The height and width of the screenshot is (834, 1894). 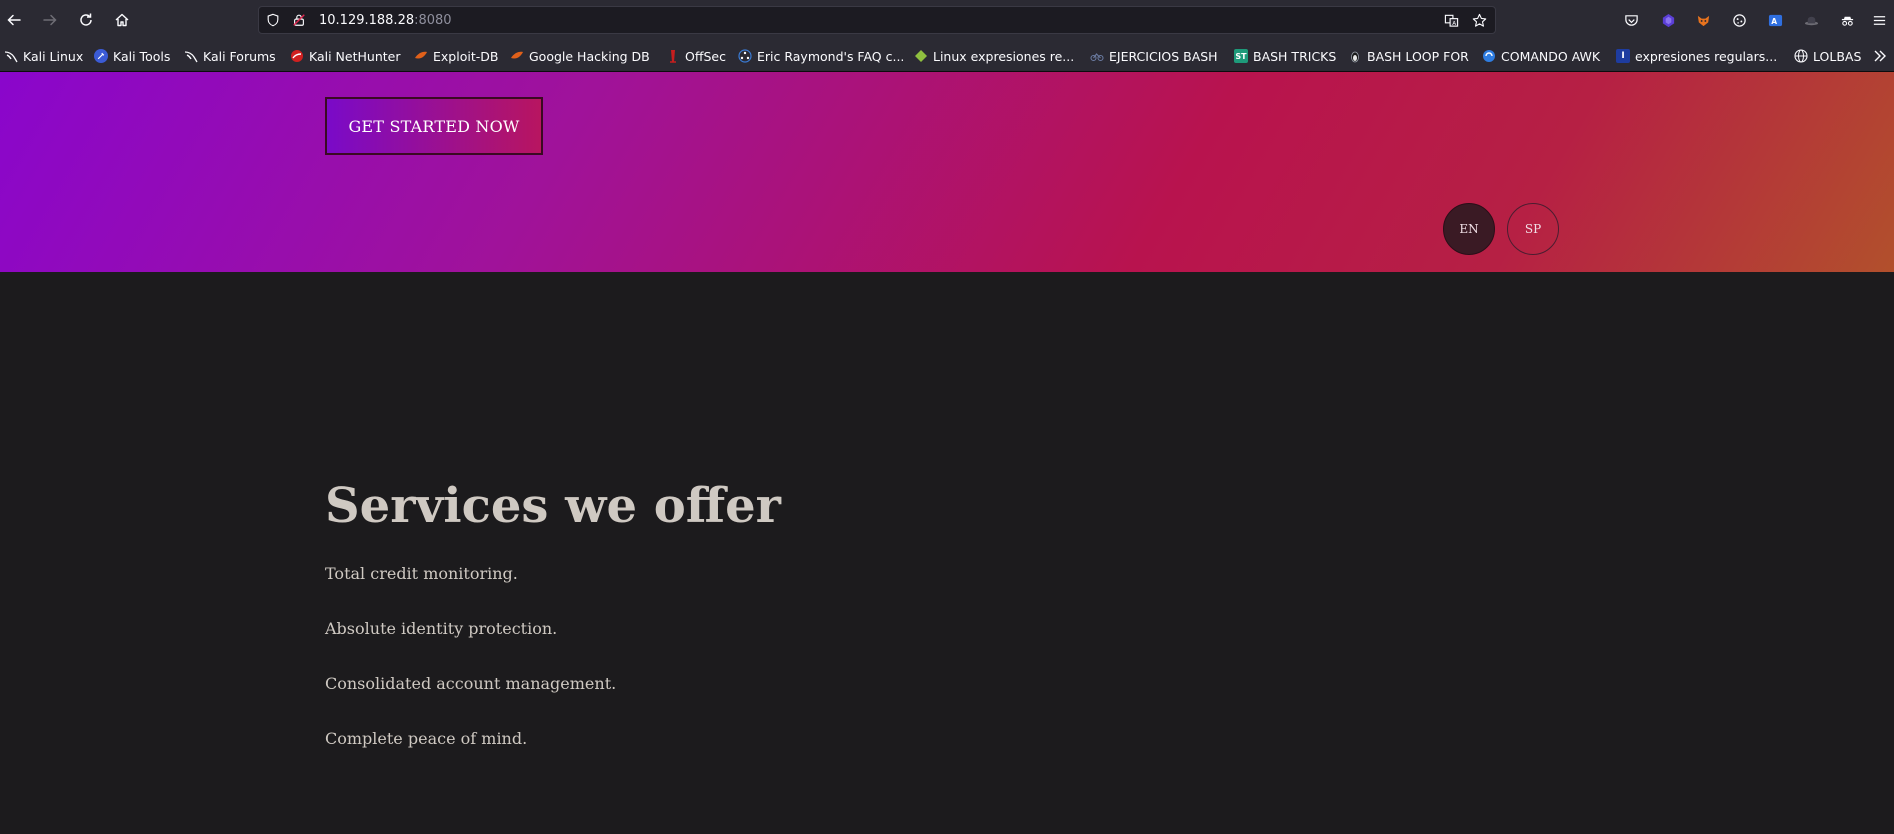 I want to click on bookmark-kali-nethunter: Kali NetHunter, so click(x=345, y=56).